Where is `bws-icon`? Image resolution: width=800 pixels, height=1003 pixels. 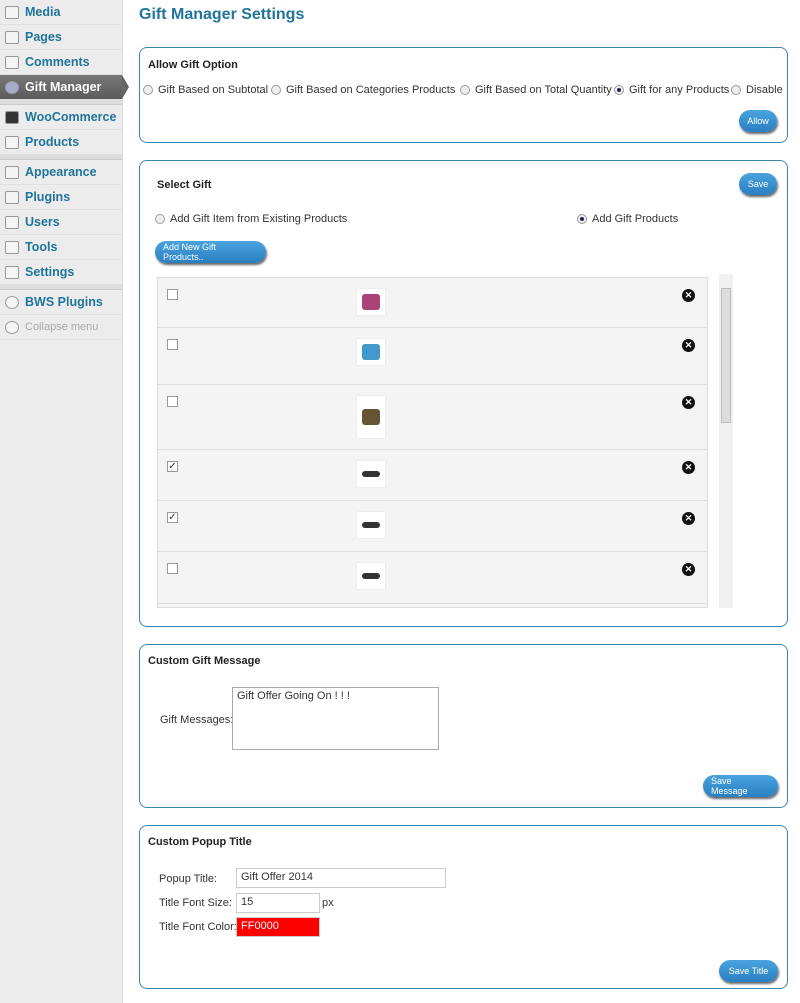 bws-icon is located at coordinates (12, 302).